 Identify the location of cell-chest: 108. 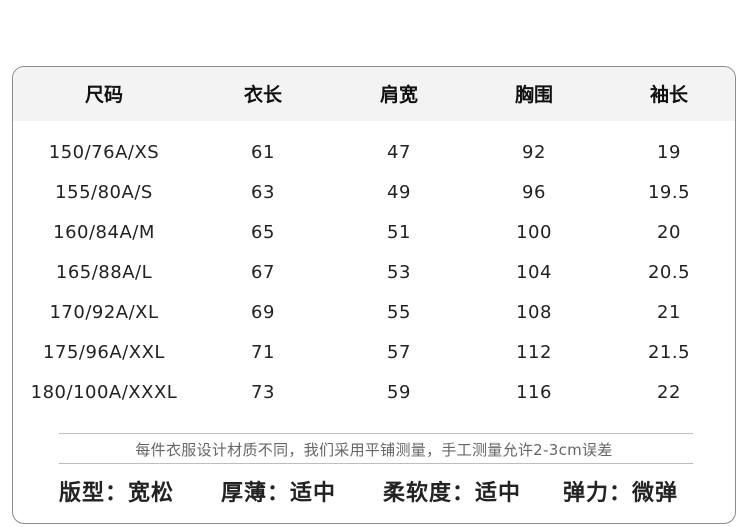
(534, 312).